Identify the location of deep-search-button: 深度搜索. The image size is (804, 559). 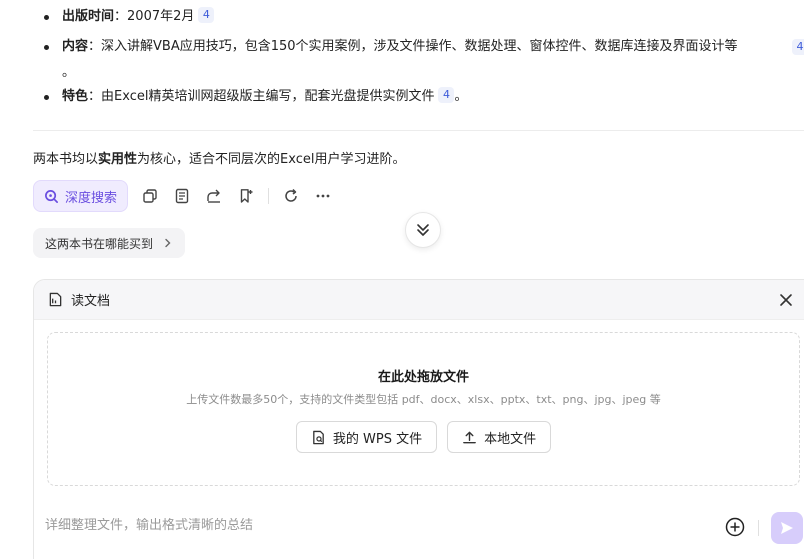
(81, 196).